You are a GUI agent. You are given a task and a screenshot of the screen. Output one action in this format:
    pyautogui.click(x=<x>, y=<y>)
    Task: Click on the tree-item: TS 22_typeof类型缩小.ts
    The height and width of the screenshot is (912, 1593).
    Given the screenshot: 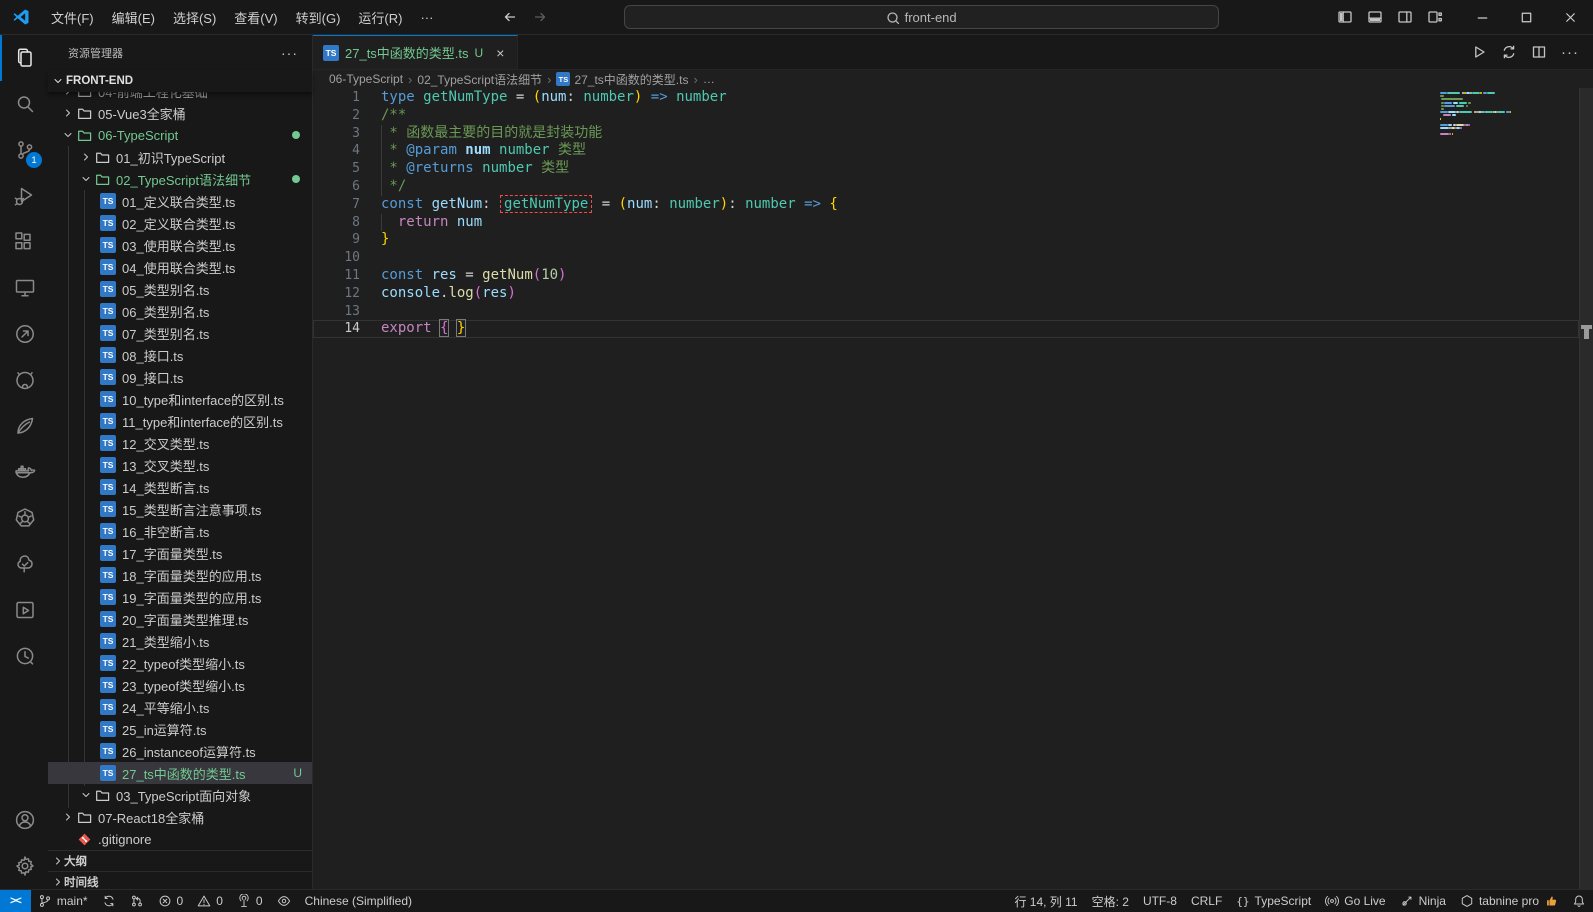 What is the action you would take?
    pyautogui.click(x=180, y=663)
    